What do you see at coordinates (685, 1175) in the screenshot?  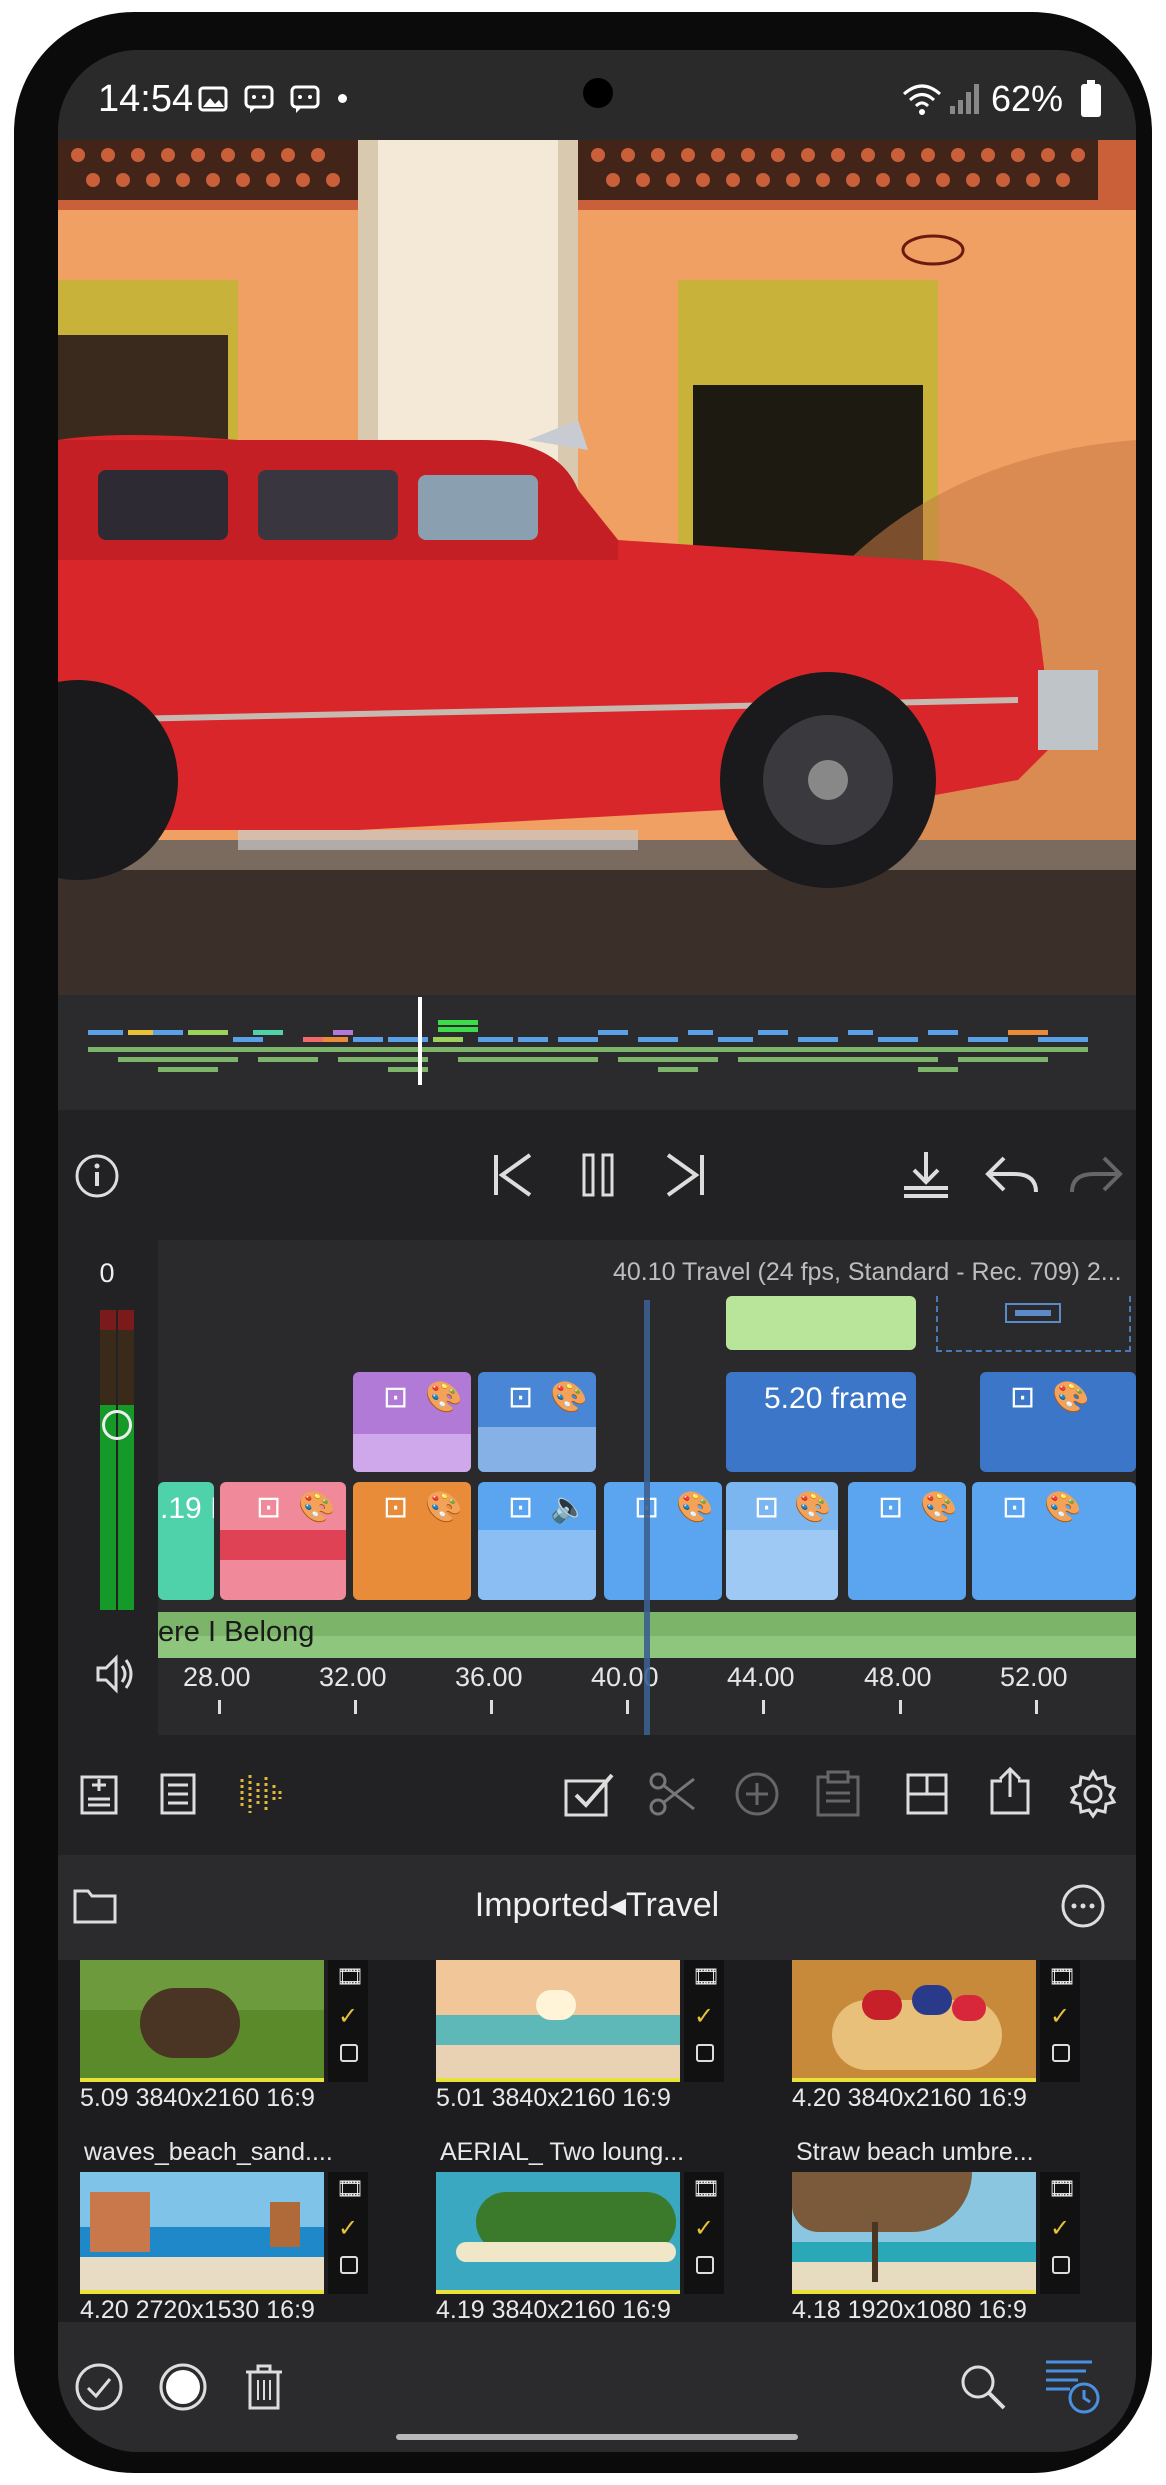 I see `skip-next-icon` at bounding box center [685, 1175].